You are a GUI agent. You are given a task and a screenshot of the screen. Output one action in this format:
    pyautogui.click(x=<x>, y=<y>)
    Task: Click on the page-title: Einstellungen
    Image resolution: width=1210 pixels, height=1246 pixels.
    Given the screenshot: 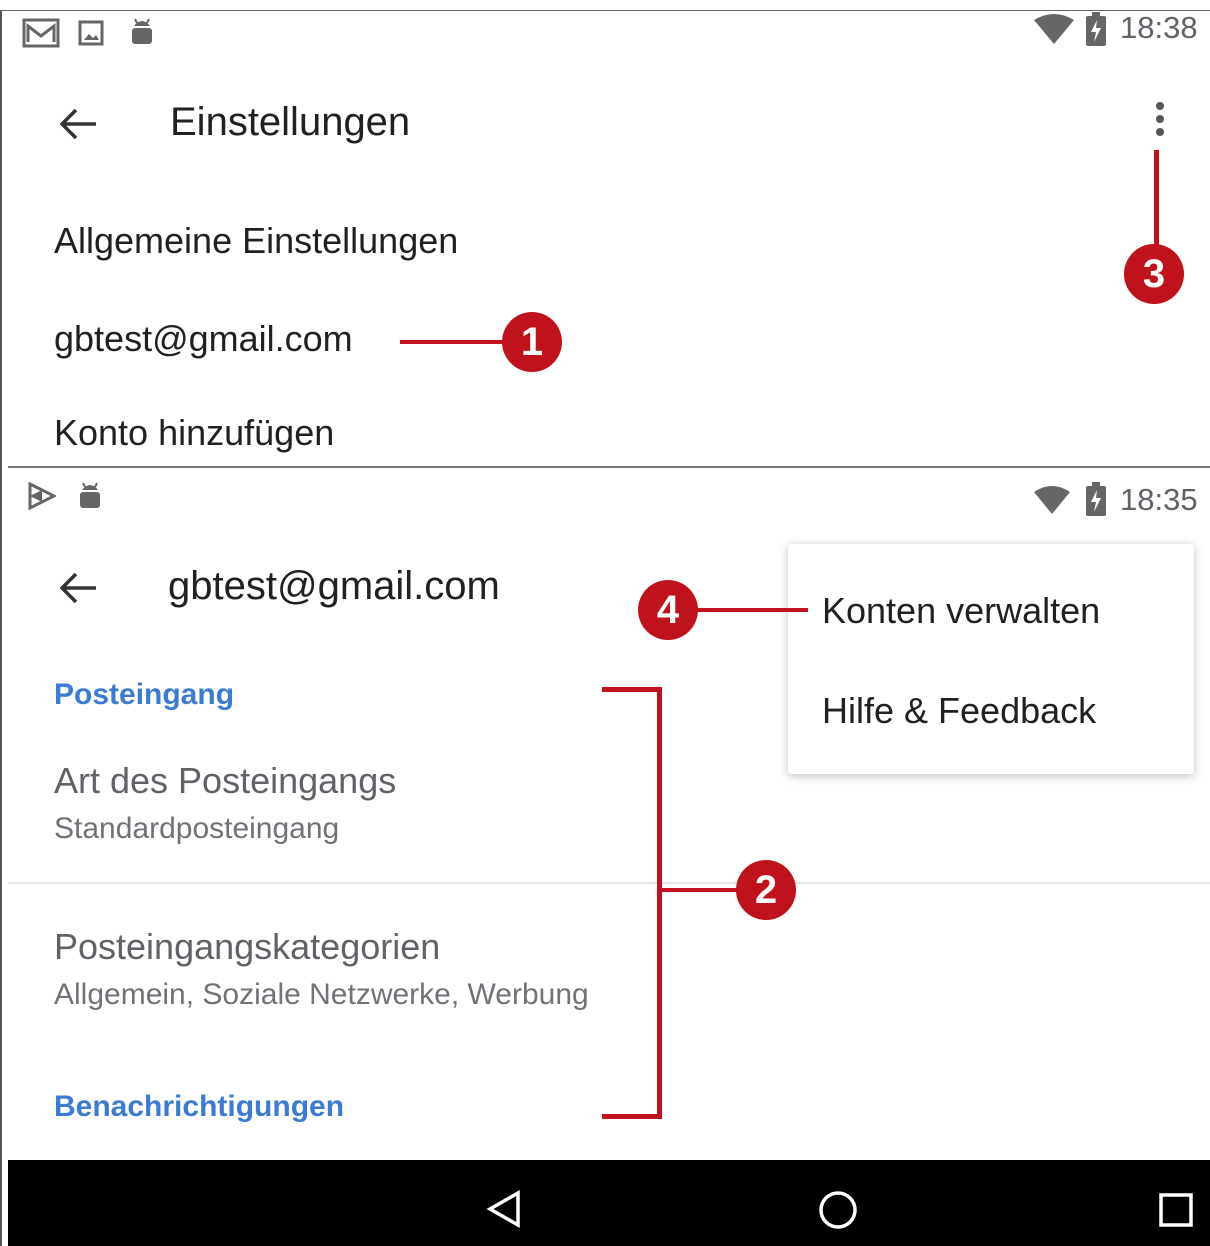 What is the action you would take?
    pyautogui.click(x=290, y=122)
    